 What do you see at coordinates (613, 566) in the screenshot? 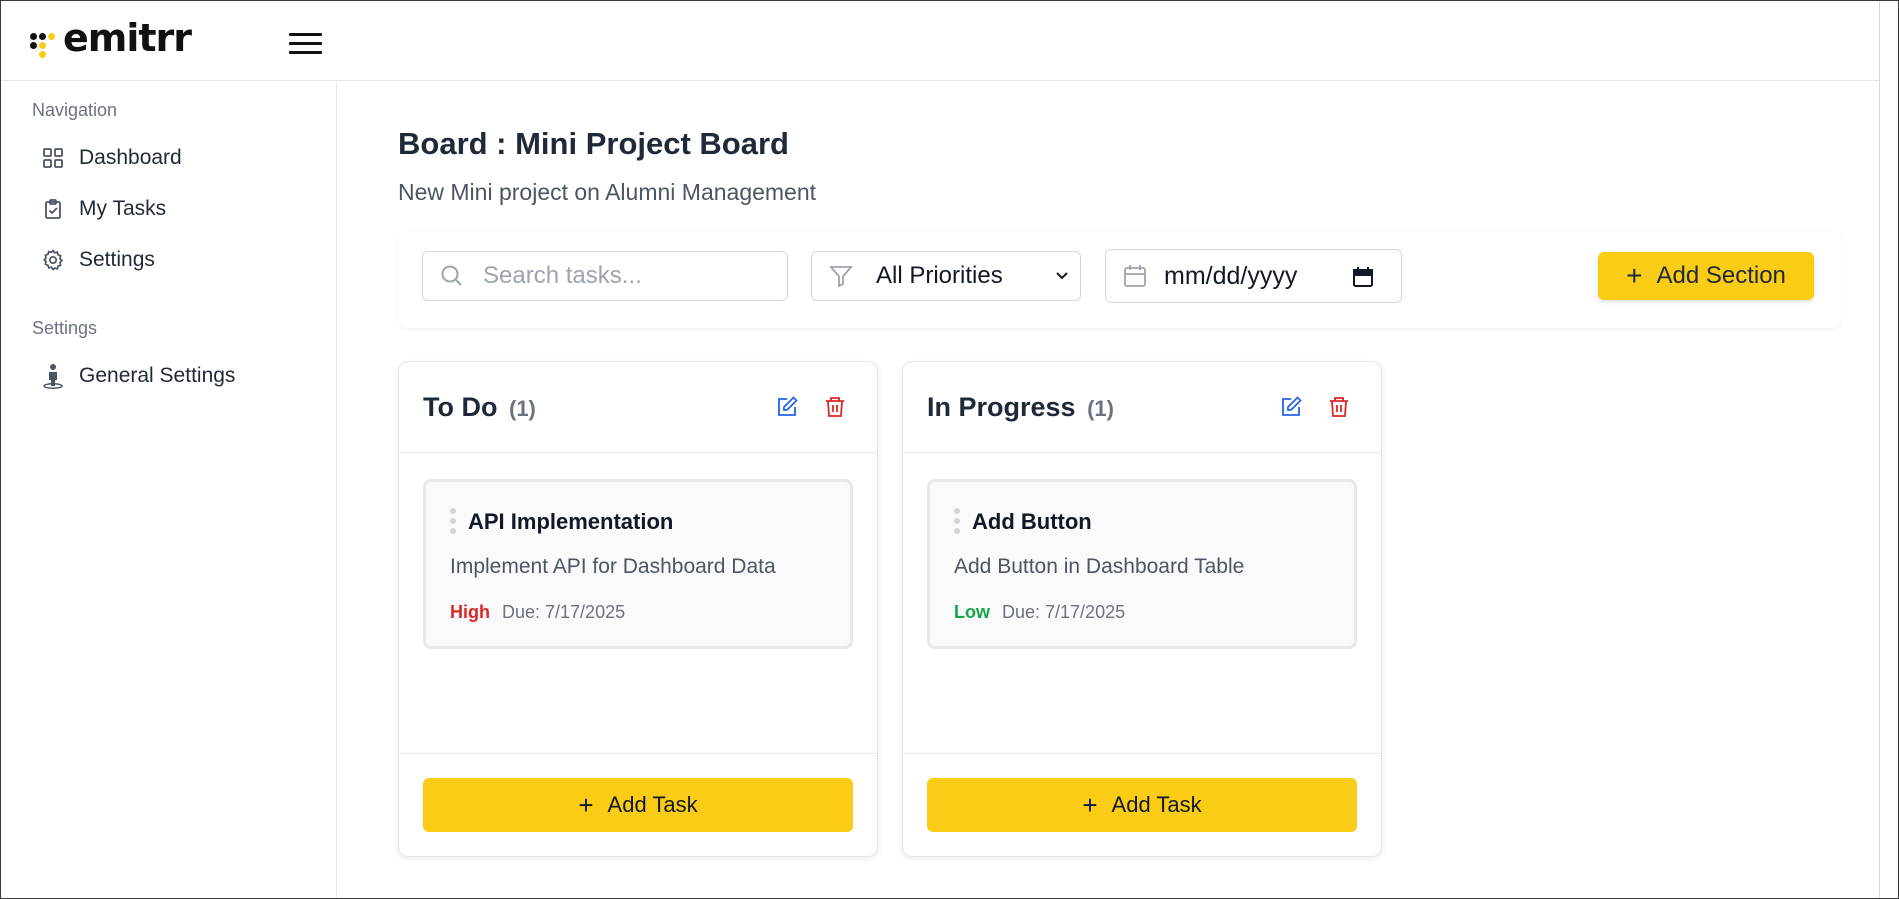
I see `task-description: Implement API for Dashboard Data` at bounding box center [613, 566].